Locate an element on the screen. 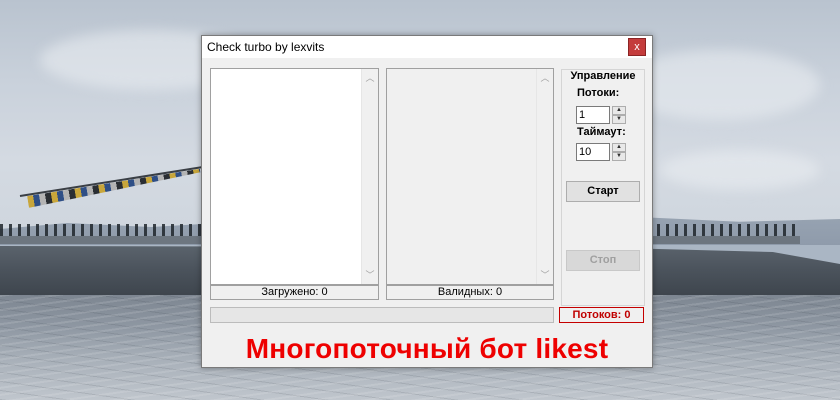  threads-stepper-buttons: ▲ ▼ is located at coordinates (619, 115).